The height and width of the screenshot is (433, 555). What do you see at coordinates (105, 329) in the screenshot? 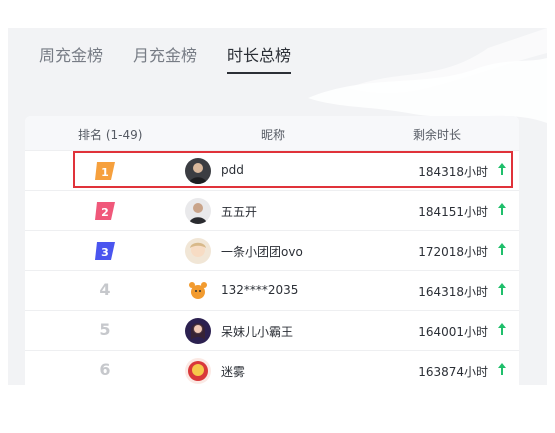
I see `rank-number: 5` at bounding box center [105, 329].